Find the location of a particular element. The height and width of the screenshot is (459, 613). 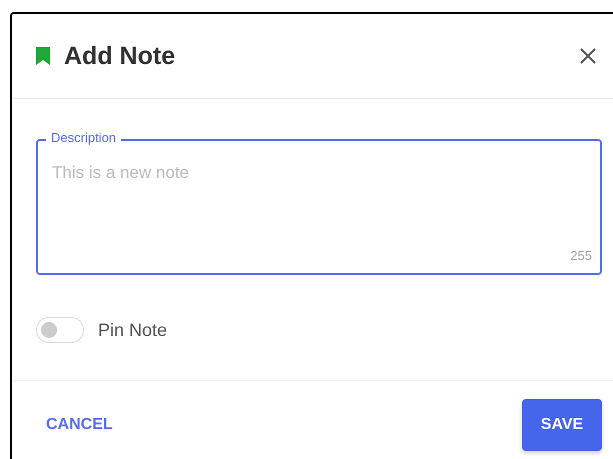

cancel-button: CANCEL is located at coordinates (79, 425).